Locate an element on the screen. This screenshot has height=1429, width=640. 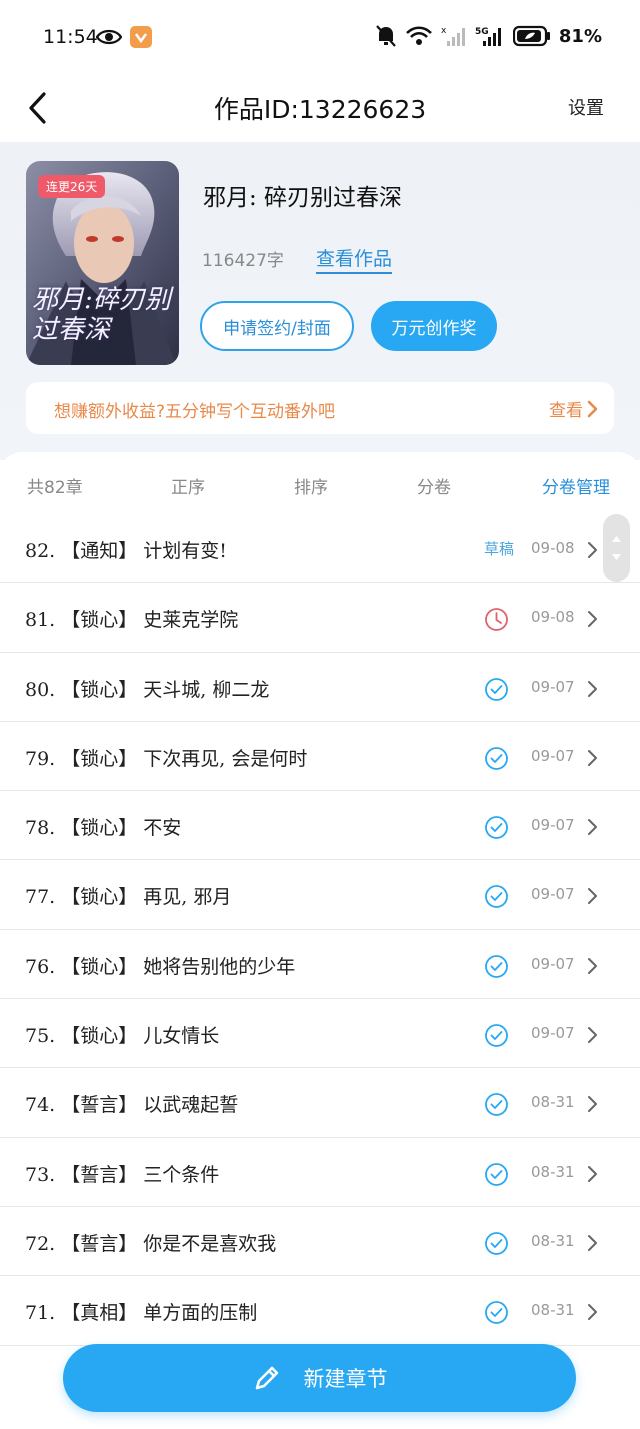
chapter-title: 71. 【真相】 单方面的压制 is located at coordinates (141, 1313).